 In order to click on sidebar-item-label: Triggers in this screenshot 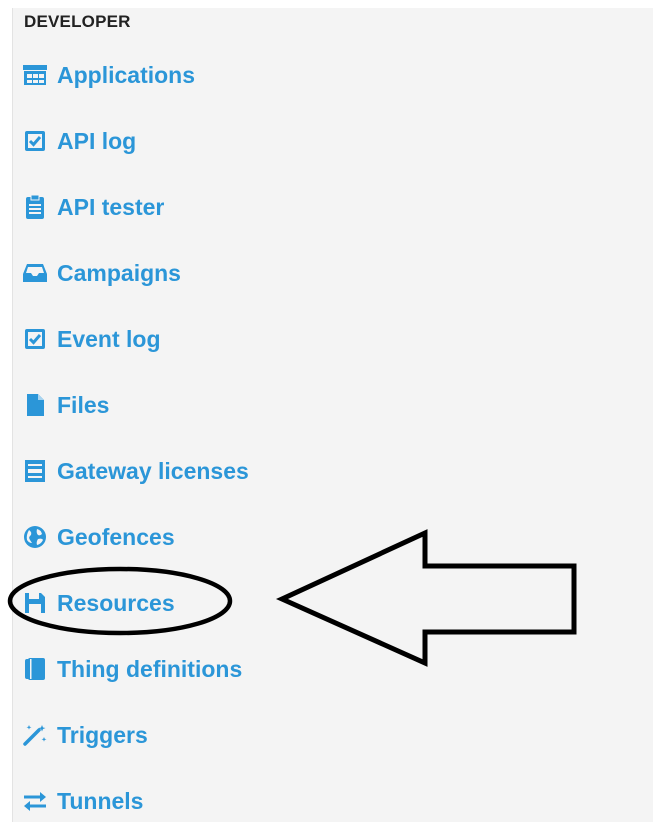, I will do `click(102, 734)`.